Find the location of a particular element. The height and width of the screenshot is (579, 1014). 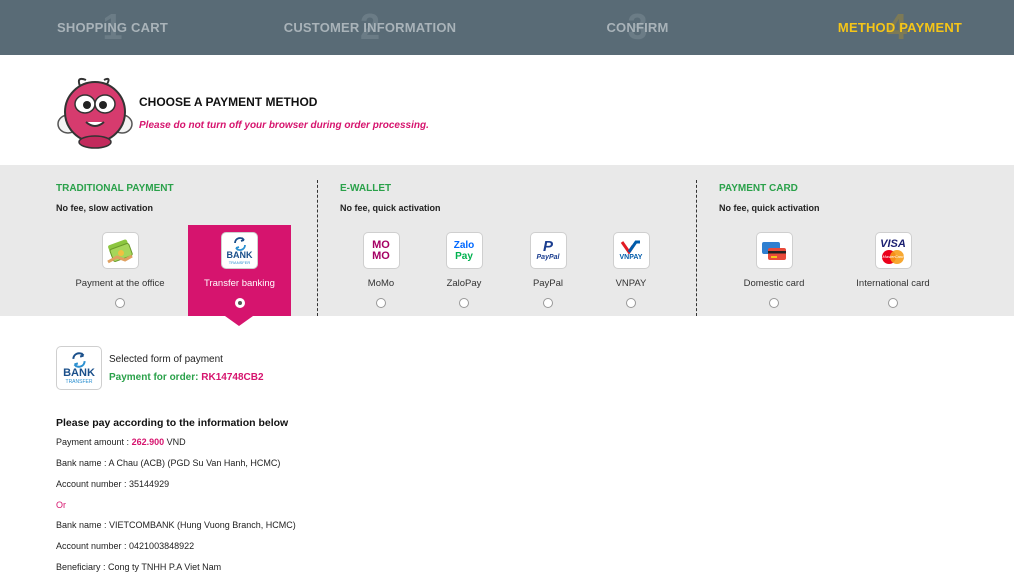

order-code: RK14748CB2 is located at coordinates (232, 377).